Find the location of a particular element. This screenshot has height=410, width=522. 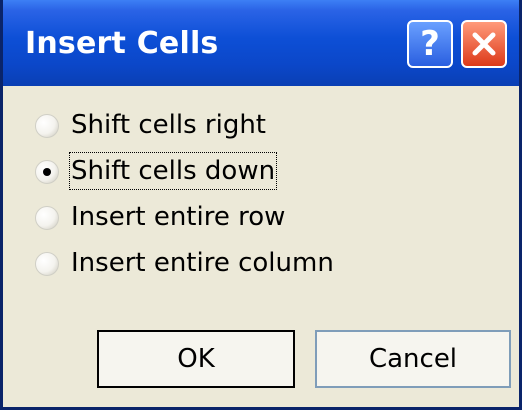

help-icon: ? is located at coordinates (430, 44).